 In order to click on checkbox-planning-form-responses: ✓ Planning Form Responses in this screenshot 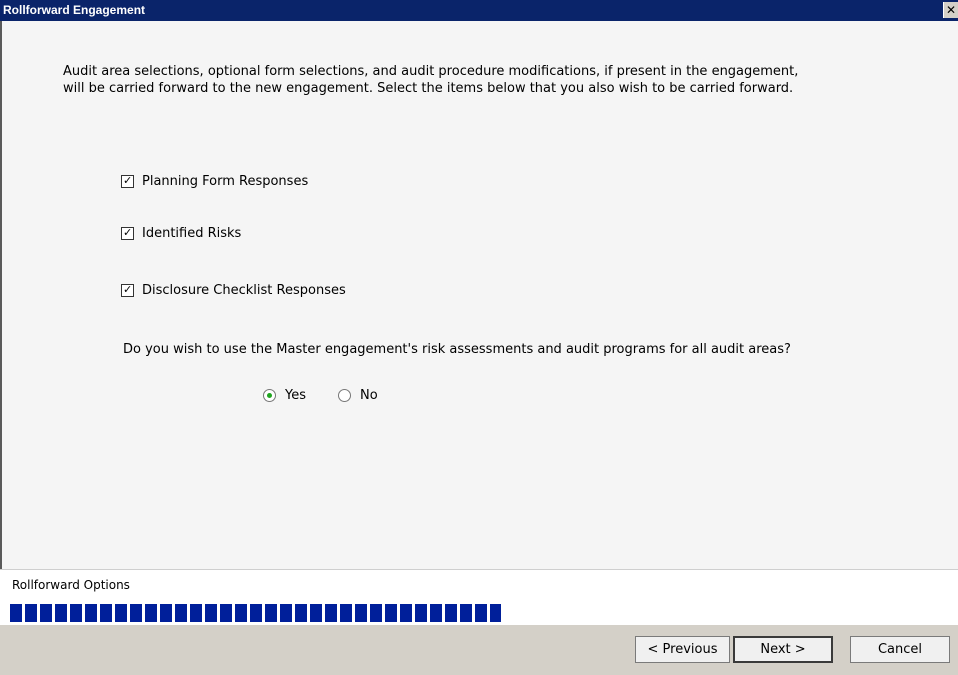, I will do `click(214, 181)`.